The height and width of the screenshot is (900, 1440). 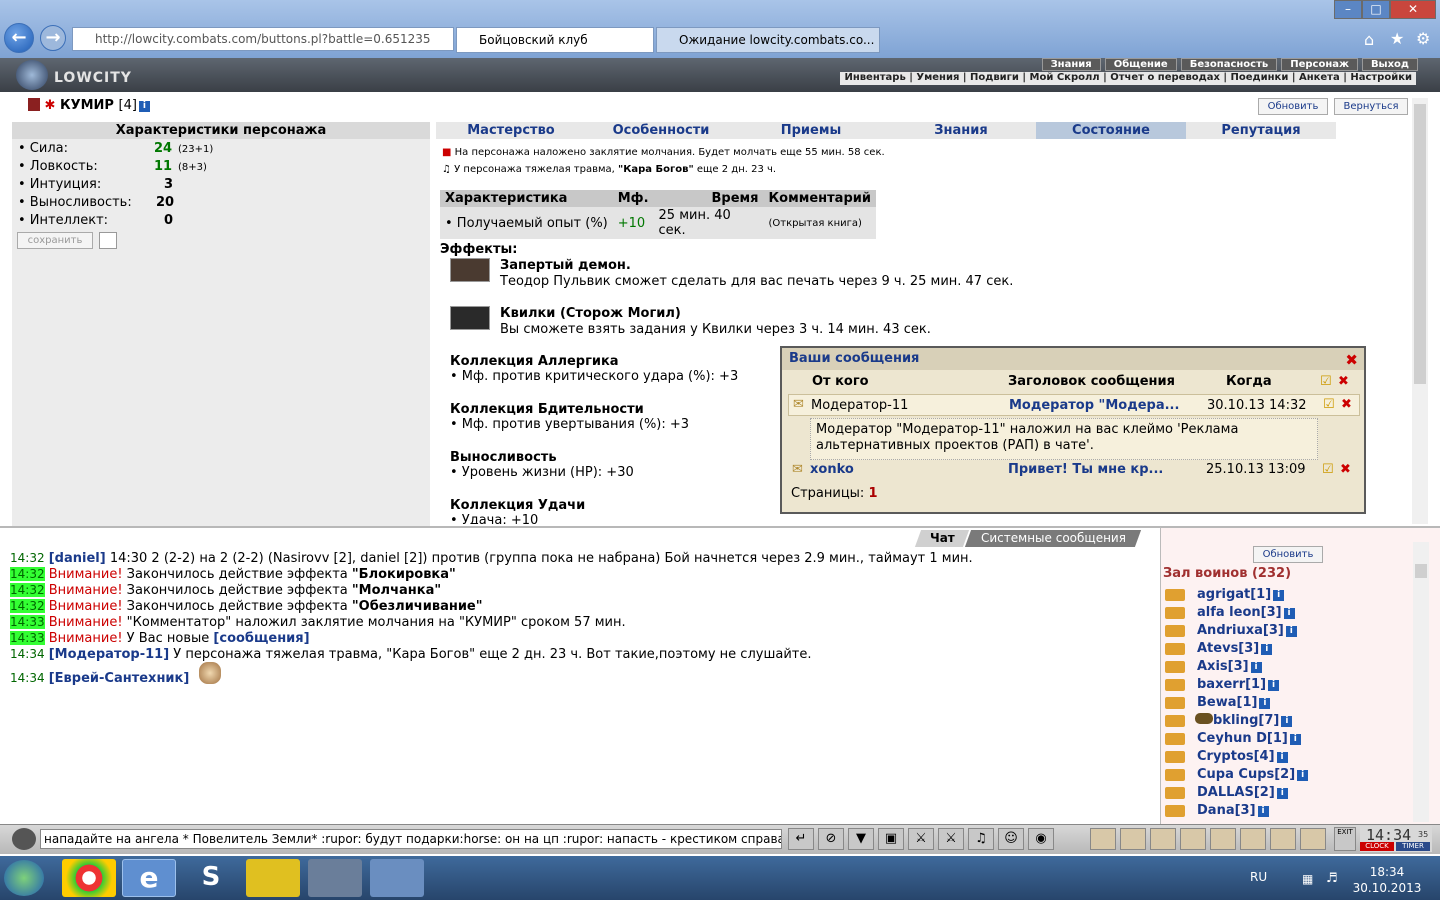 I want to click on sword-icon: ⚔, so click(x=951, y=839).